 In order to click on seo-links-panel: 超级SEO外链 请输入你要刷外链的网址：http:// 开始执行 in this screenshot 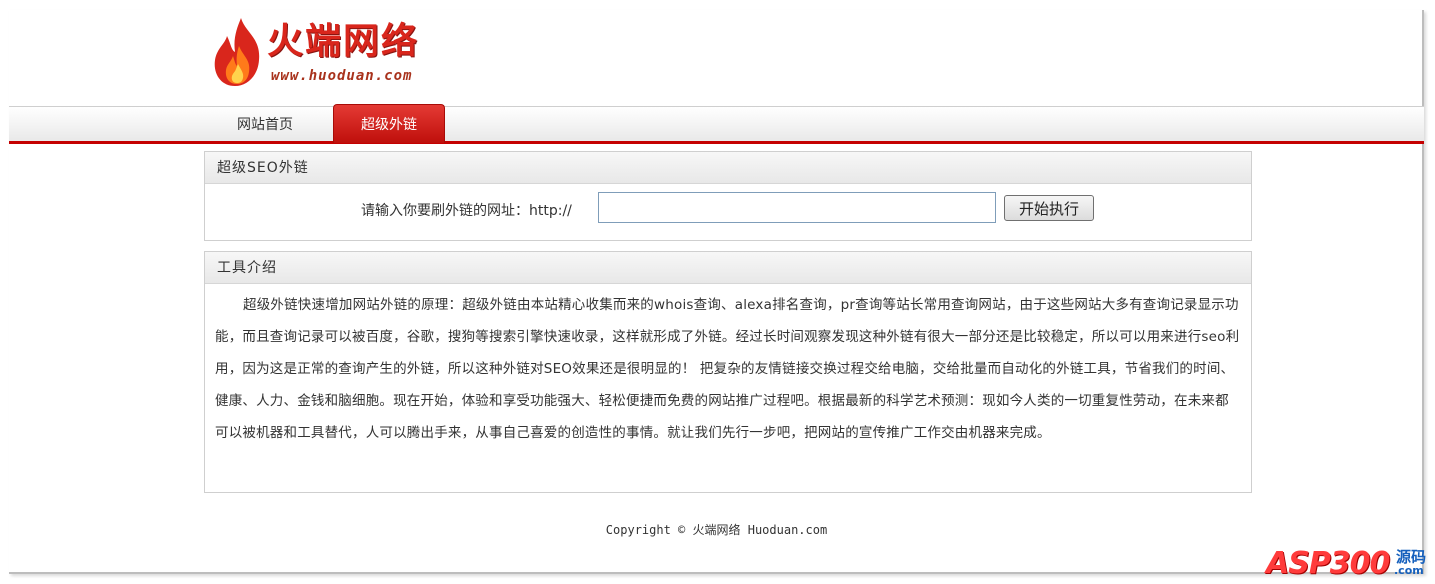, I will do `click(728, 196)`.